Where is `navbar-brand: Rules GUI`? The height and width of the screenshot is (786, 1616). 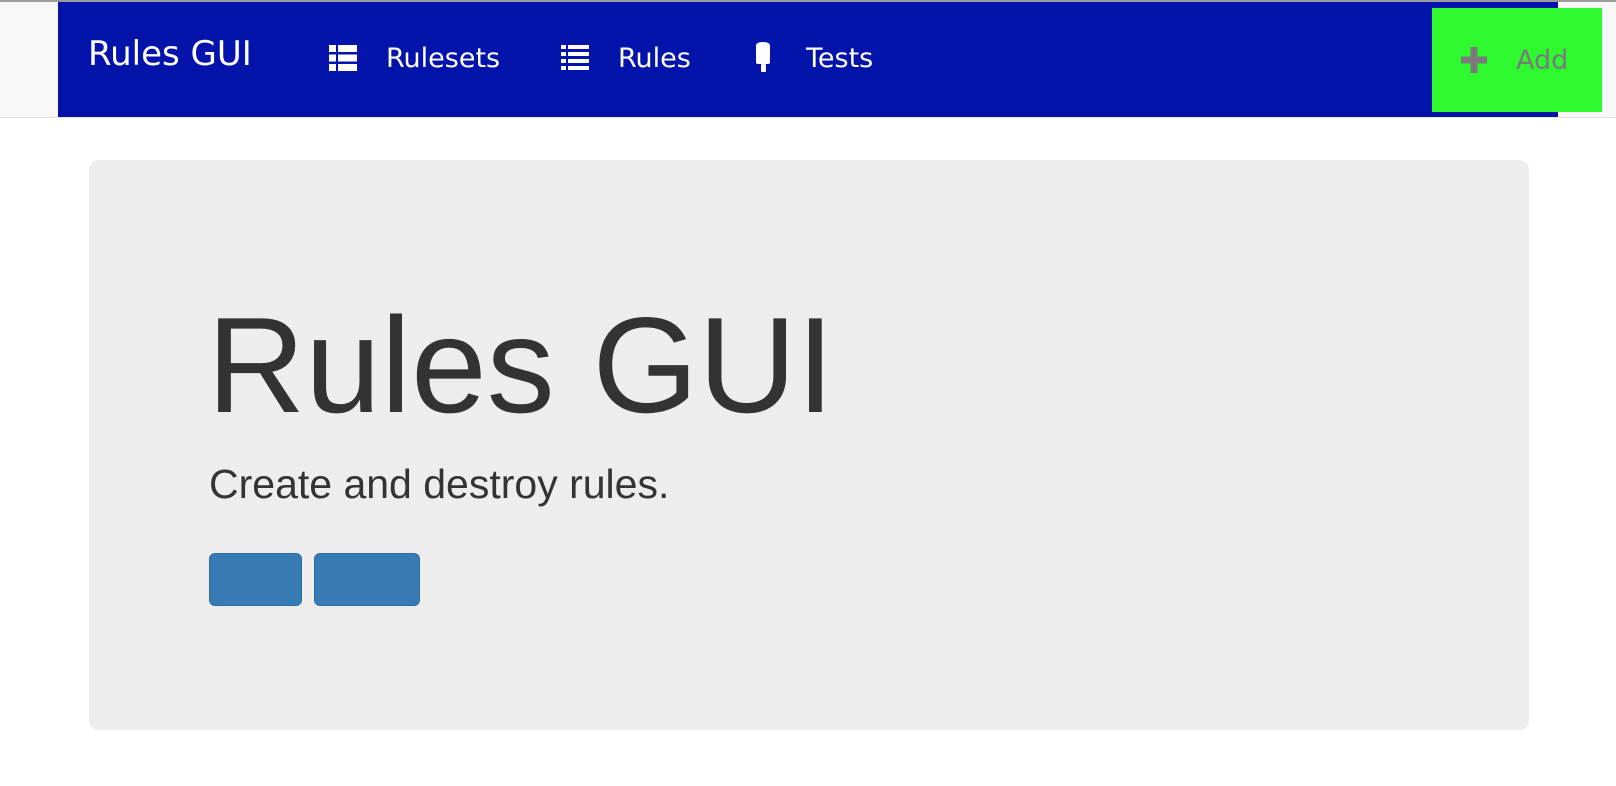 navbar-brand: Rules GUI is located at coordinates (170, 54).